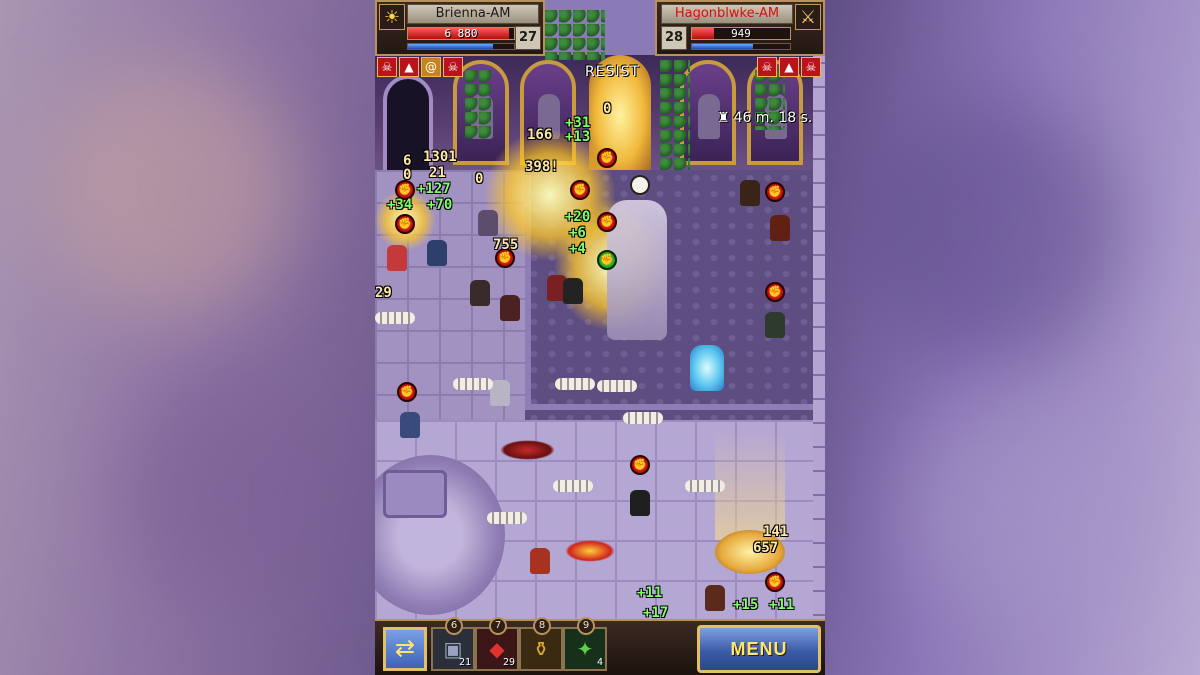 The image size is (1200, 675). What do you see at coordinates (746, 605) in the screenshot?
I see `combat-number: +15` at bounding box center [746, 605].